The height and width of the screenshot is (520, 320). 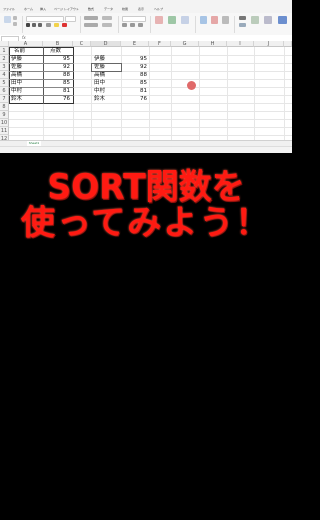 What do you see at coordinates (135, 91) in the screenshot?
I see `sorted-score-cell: 81` at bounding box center [135, 91].